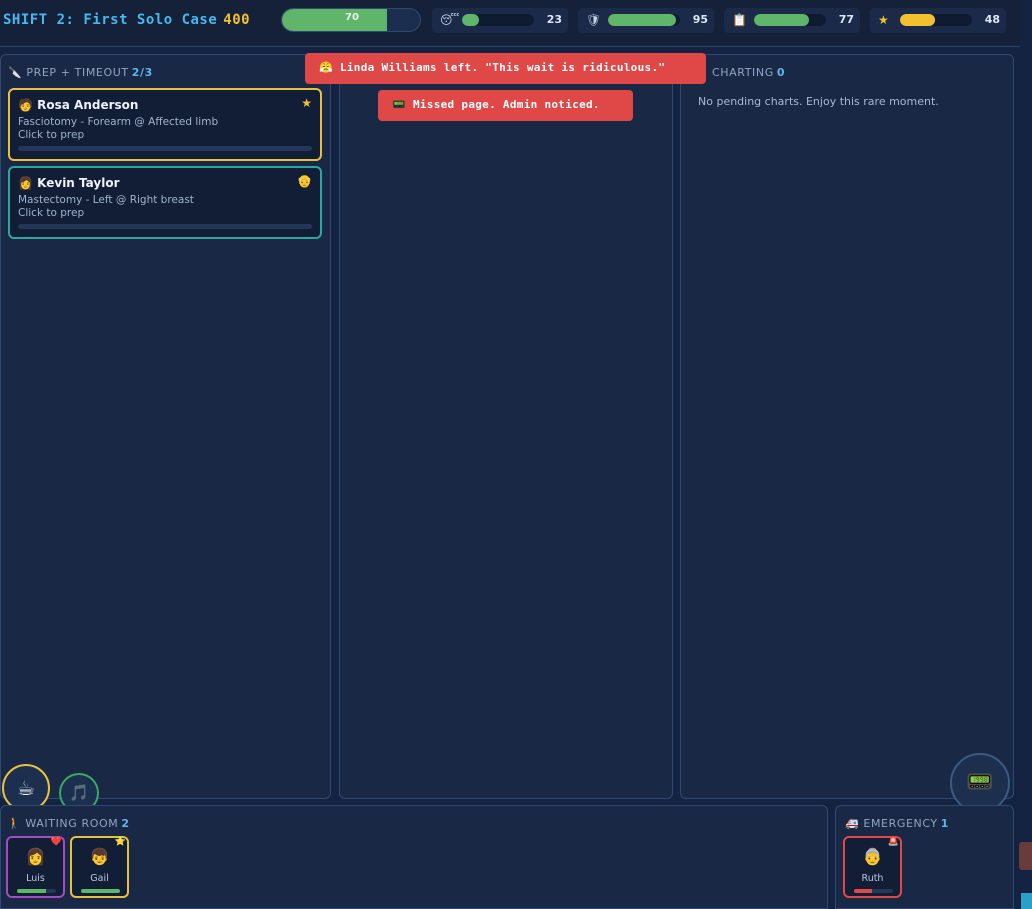 The height and width of the screenshot is (909, 1032). What do you see at coordinates (35, 878) in the screenshot?
I see `patient-name: Luis` at bounding box center [35, 878].